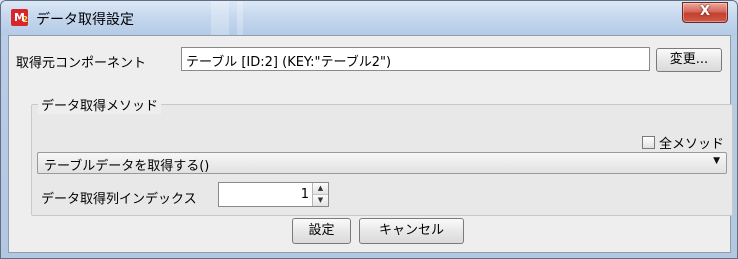 The width and height of the screenshot is (738, 259). What do you see at coordinates (273, 194) in the screenshot?
I see `index-spinner: 1 ▲ ▼` at bounding box center [273, 194].